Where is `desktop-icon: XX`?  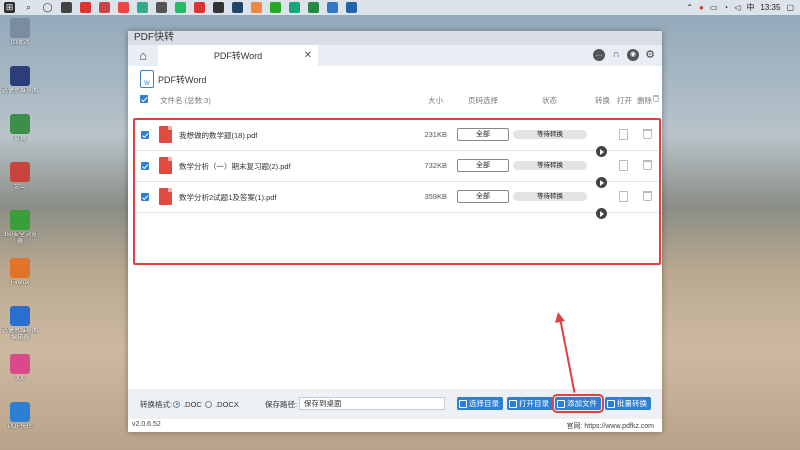
desktop-icon: XX is located at coordinates (20, 378).